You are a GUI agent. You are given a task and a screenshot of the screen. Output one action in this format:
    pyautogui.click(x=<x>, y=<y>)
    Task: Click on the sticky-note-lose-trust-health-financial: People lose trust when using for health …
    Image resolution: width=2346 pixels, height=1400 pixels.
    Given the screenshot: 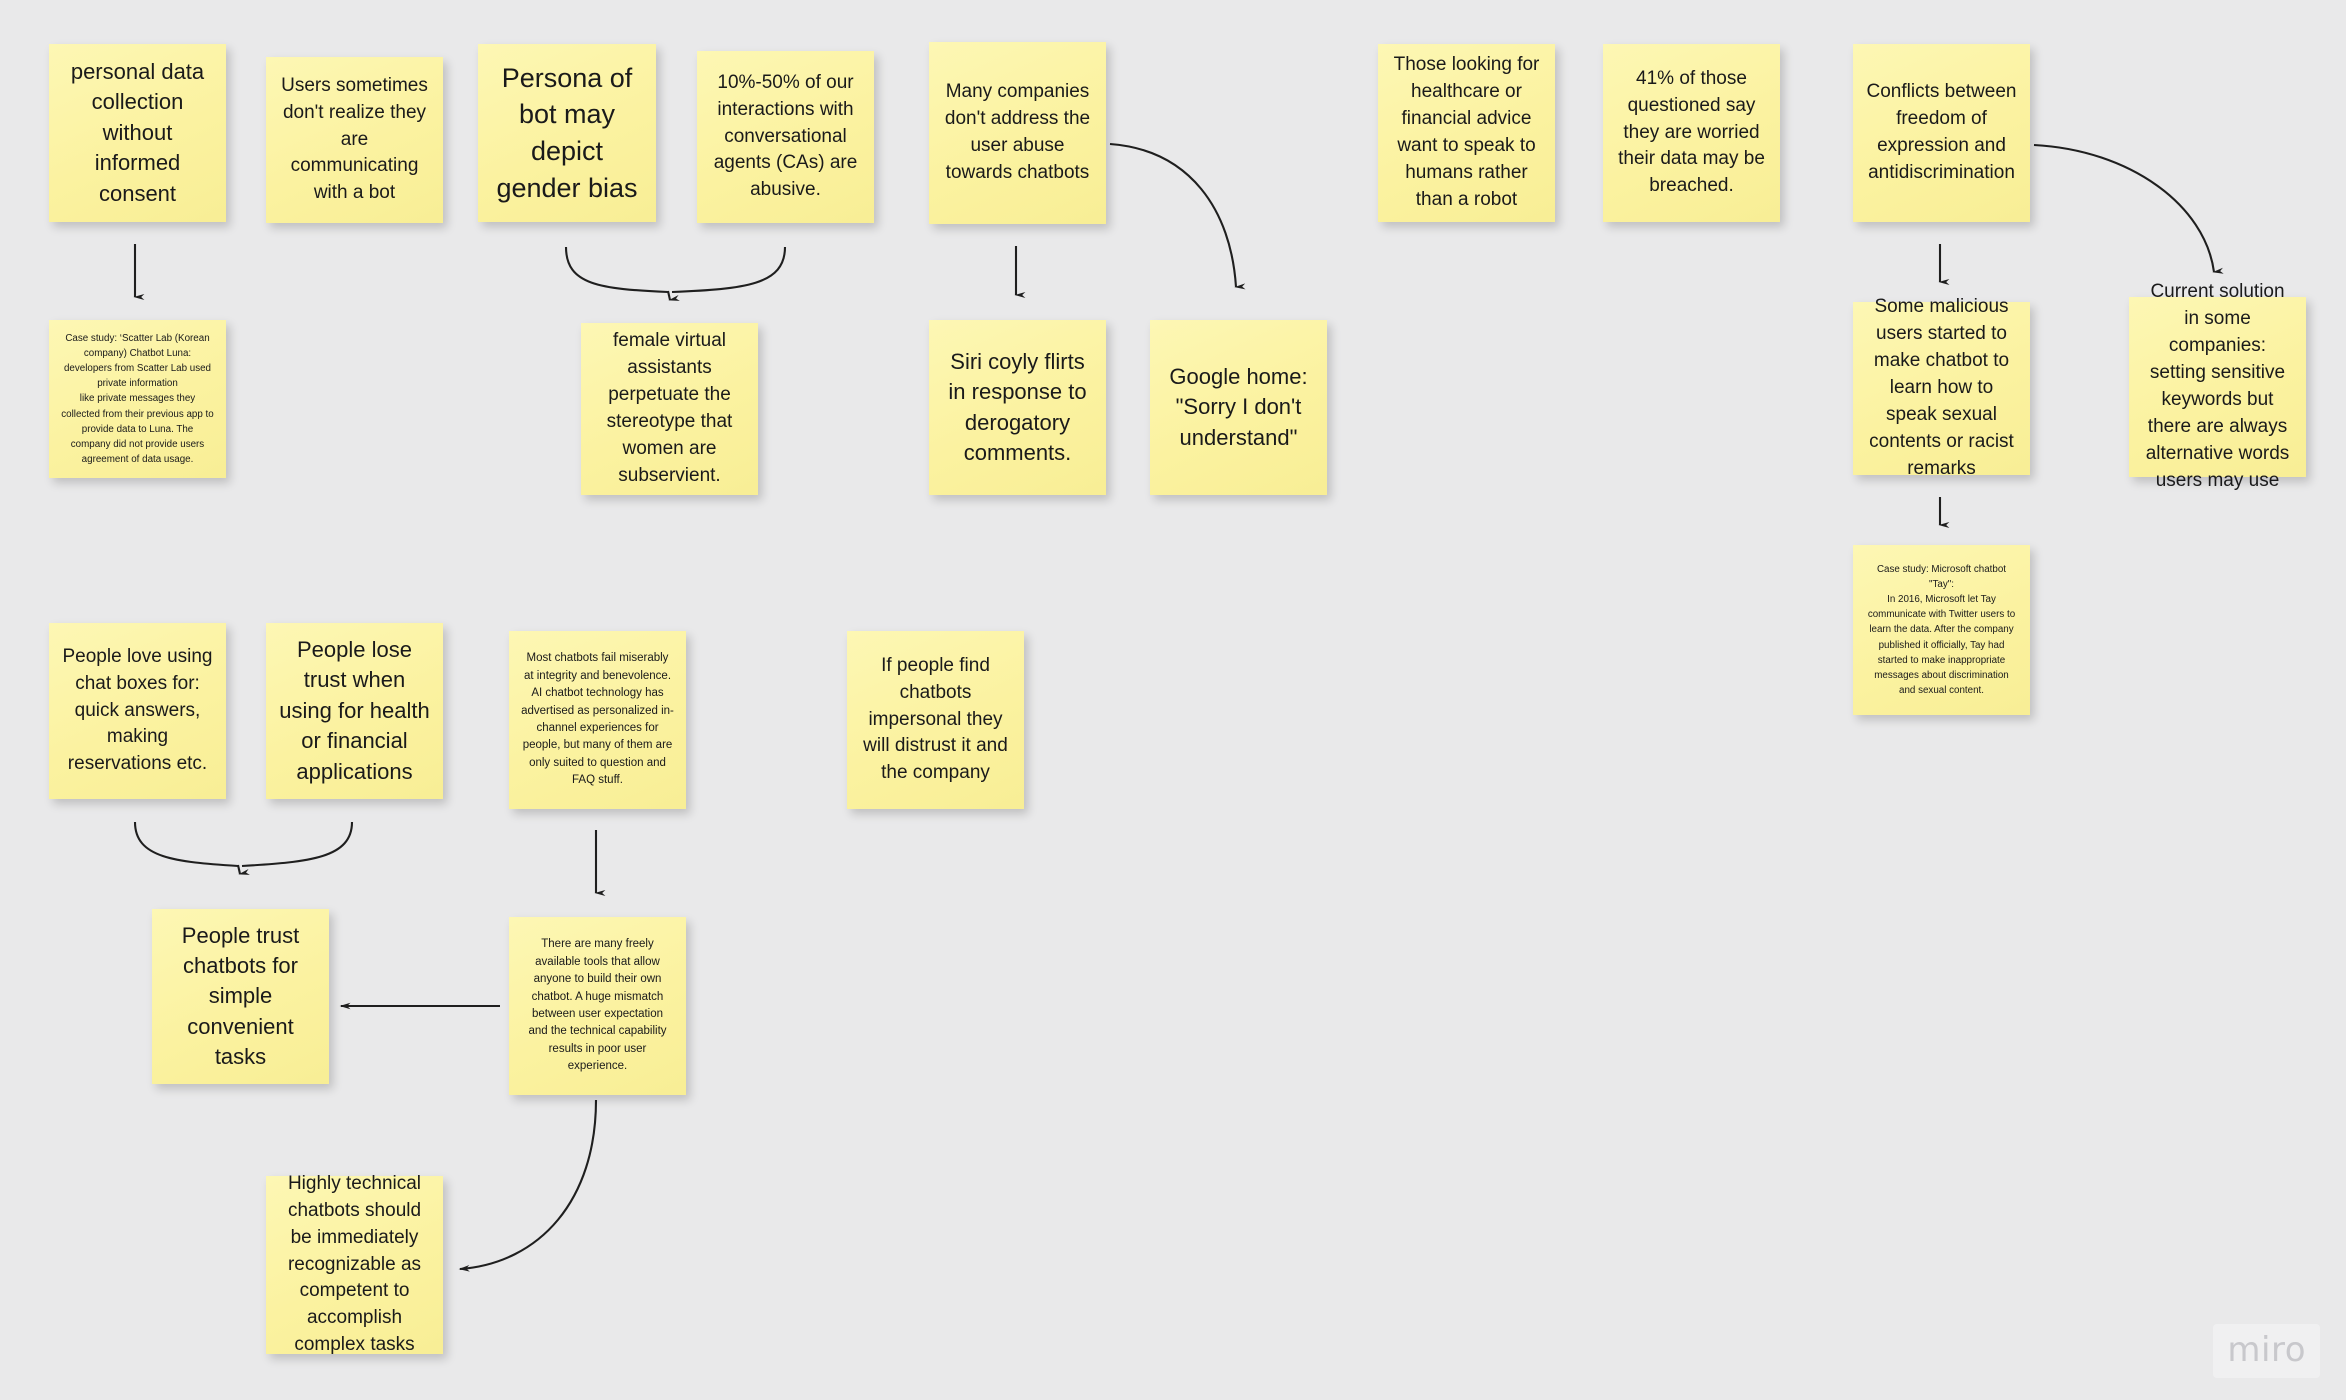 What is the action you would take?
    pyautogui.click(x=354, y=711)
    